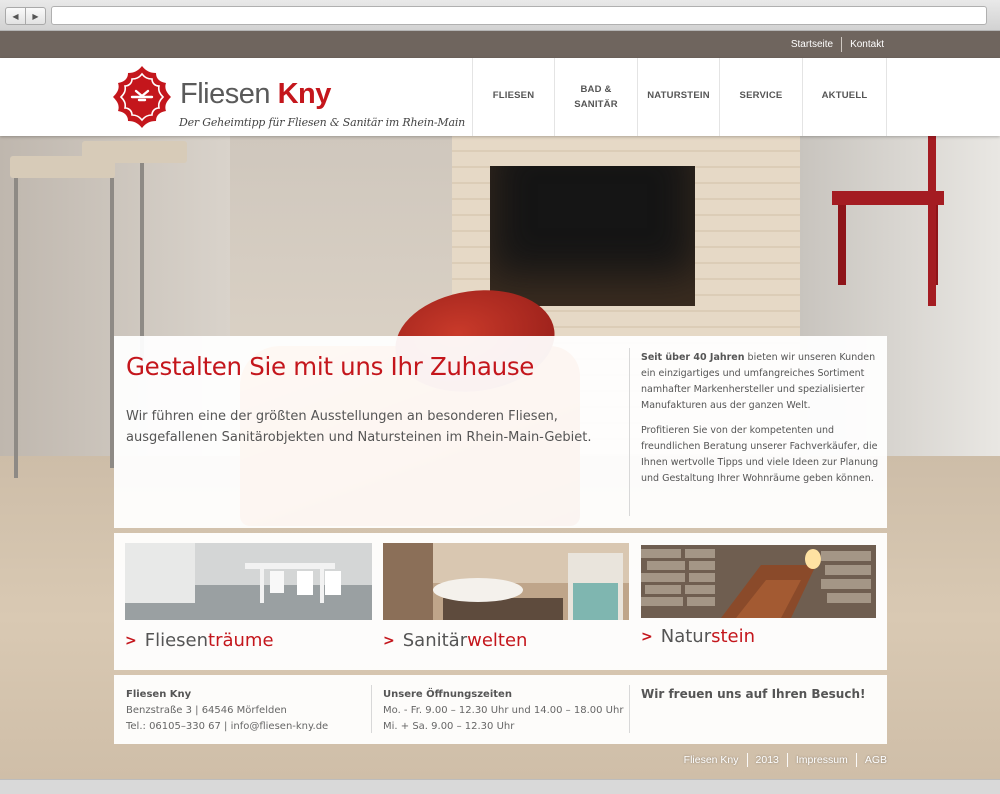 The height and width of the screenshot is (794, 1000). I want to click on nav-item-bad-sanitaer: BAD & SANITÄR, so click(595, 97).